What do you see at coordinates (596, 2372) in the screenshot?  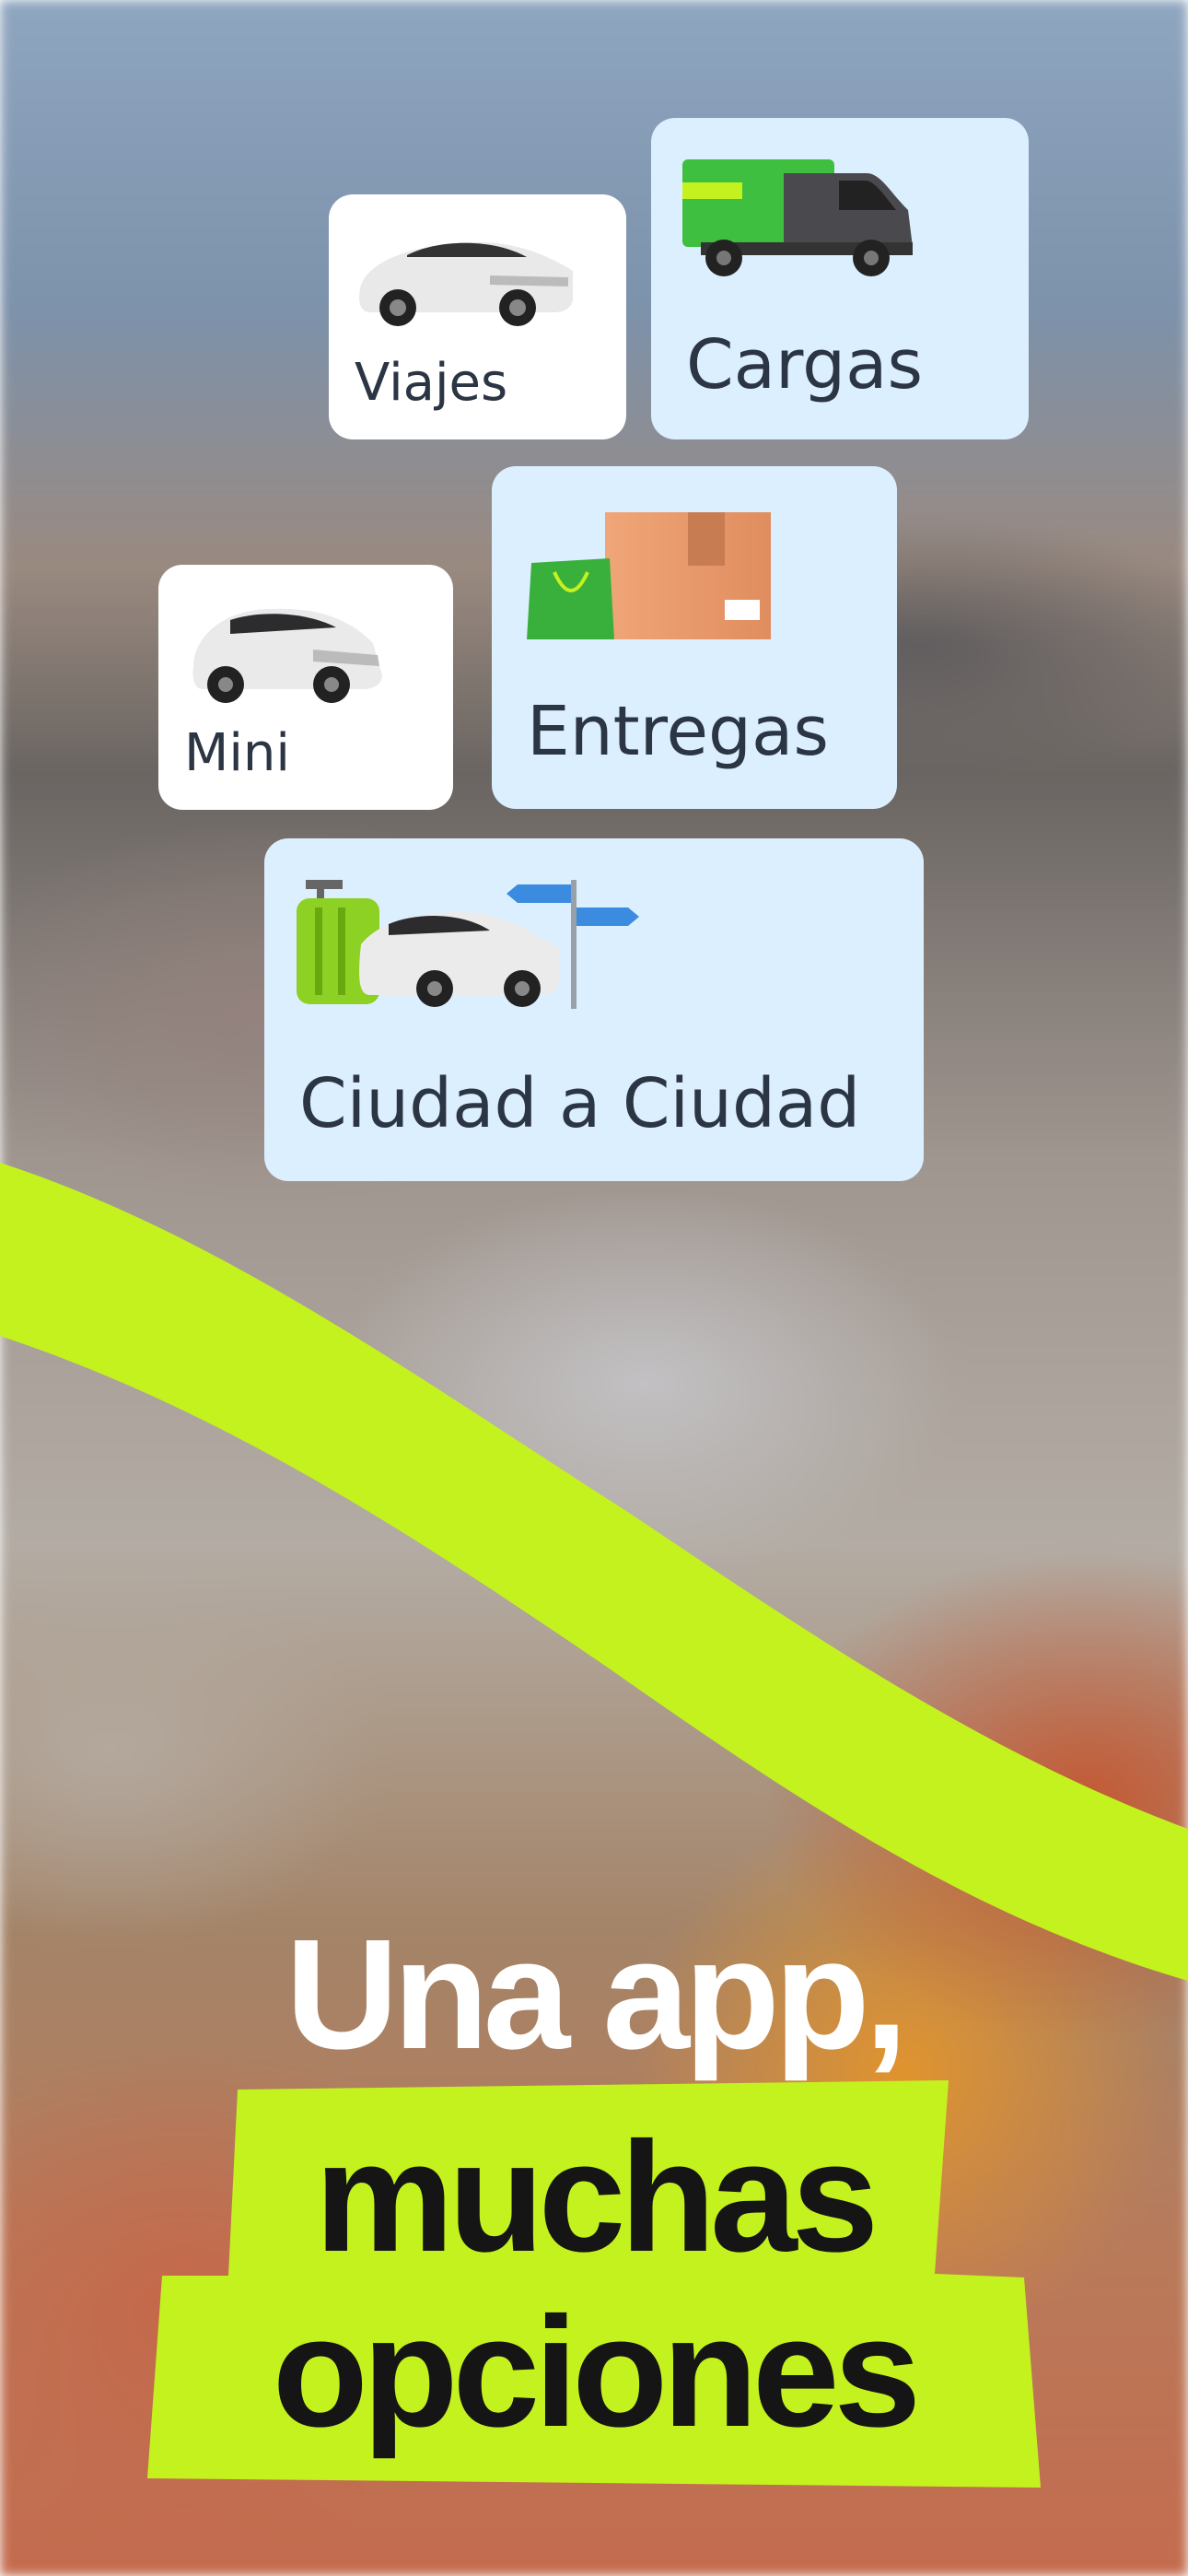 I see `headline-line-3: opciones` at bounding box center [596, 2372].